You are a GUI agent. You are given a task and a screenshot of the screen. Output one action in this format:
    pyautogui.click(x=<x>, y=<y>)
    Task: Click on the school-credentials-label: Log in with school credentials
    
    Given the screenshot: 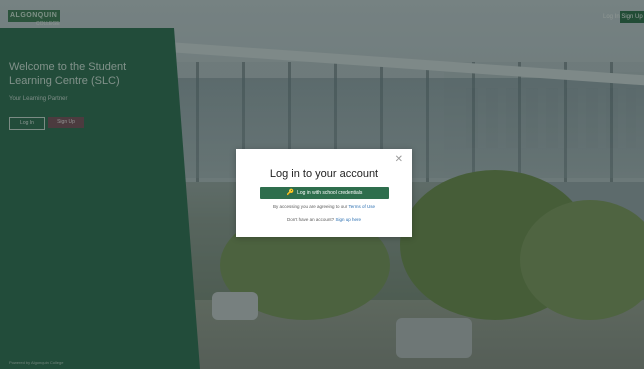 What is the action you would take?
    pyautogui.click(x=330, y=193)
    